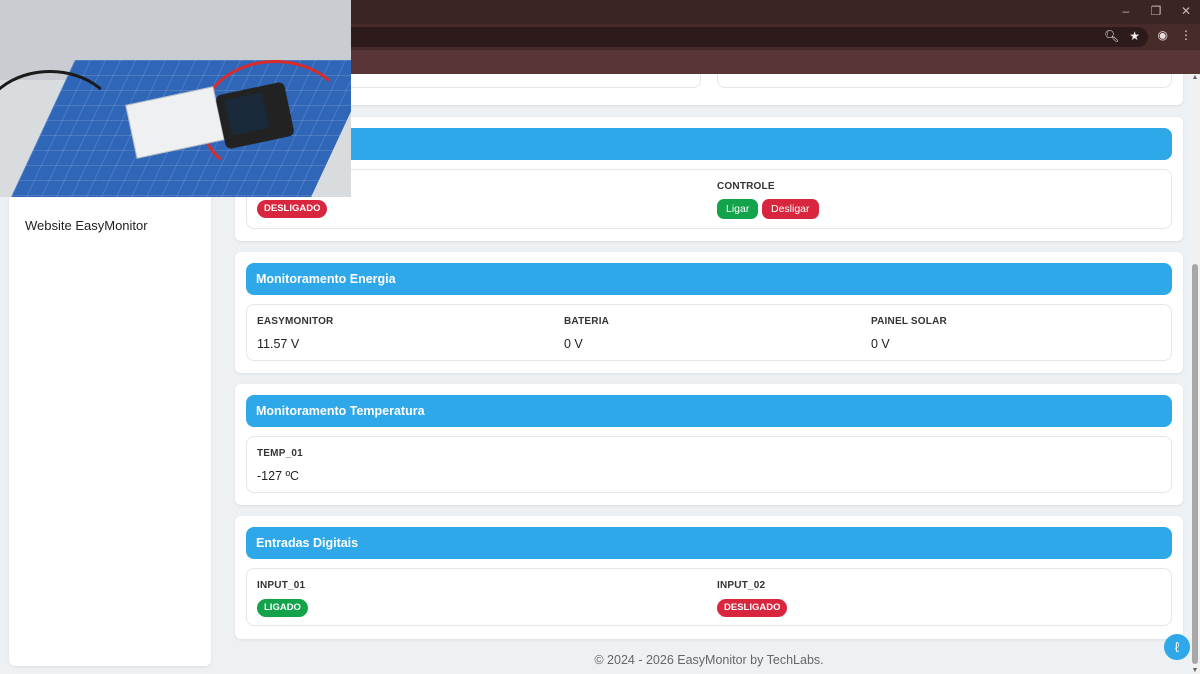 The width and height of the screenshot is (1200, 674). I want to click on card-header-entradas: Entradas Digitais, so click(709, 543).